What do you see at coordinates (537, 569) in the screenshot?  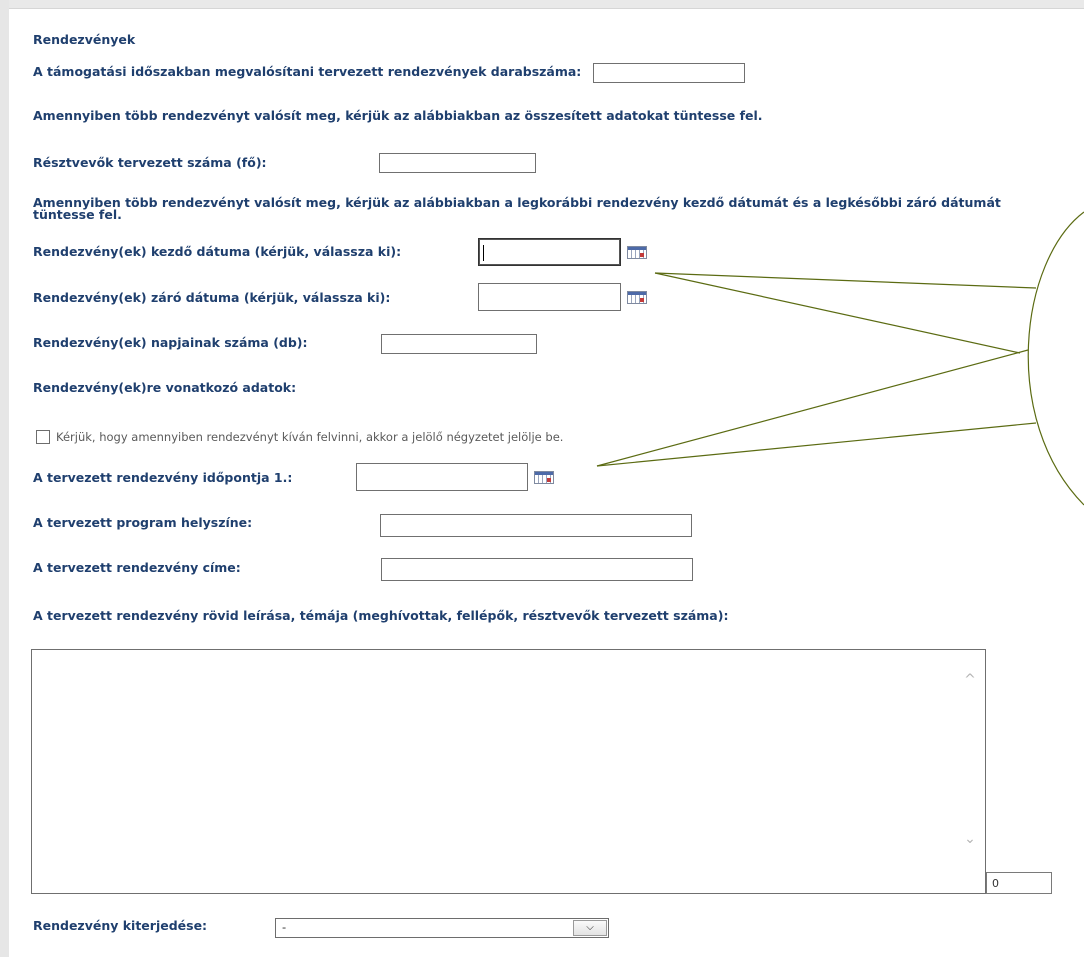 I see `event-title-input` at bounding box center [537, 569].